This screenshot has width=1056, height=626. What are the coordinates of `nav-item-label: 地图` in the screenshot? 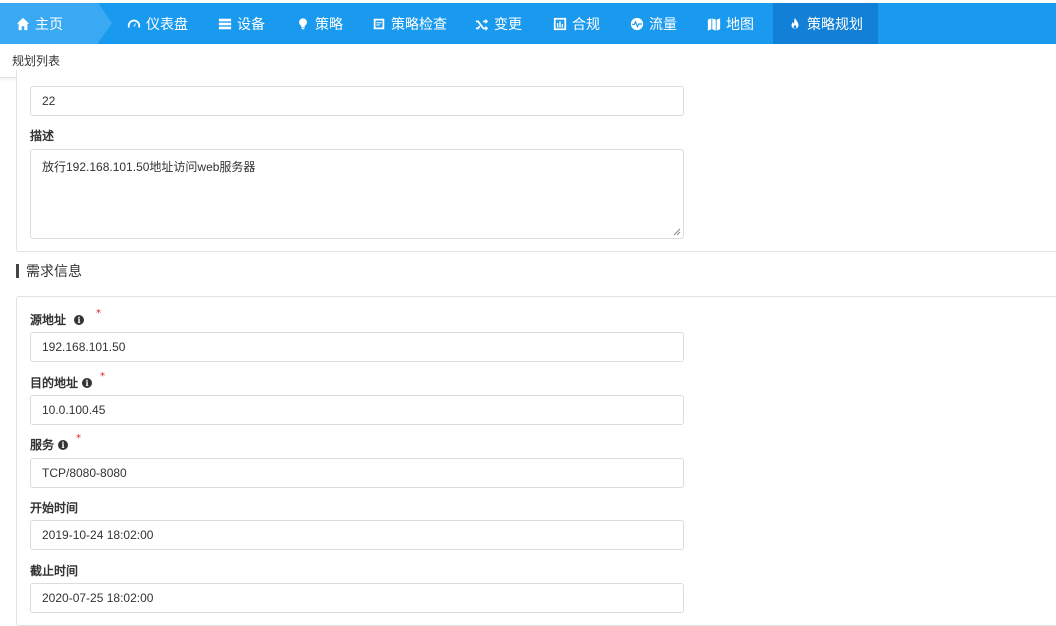 It's located at (740, 24).